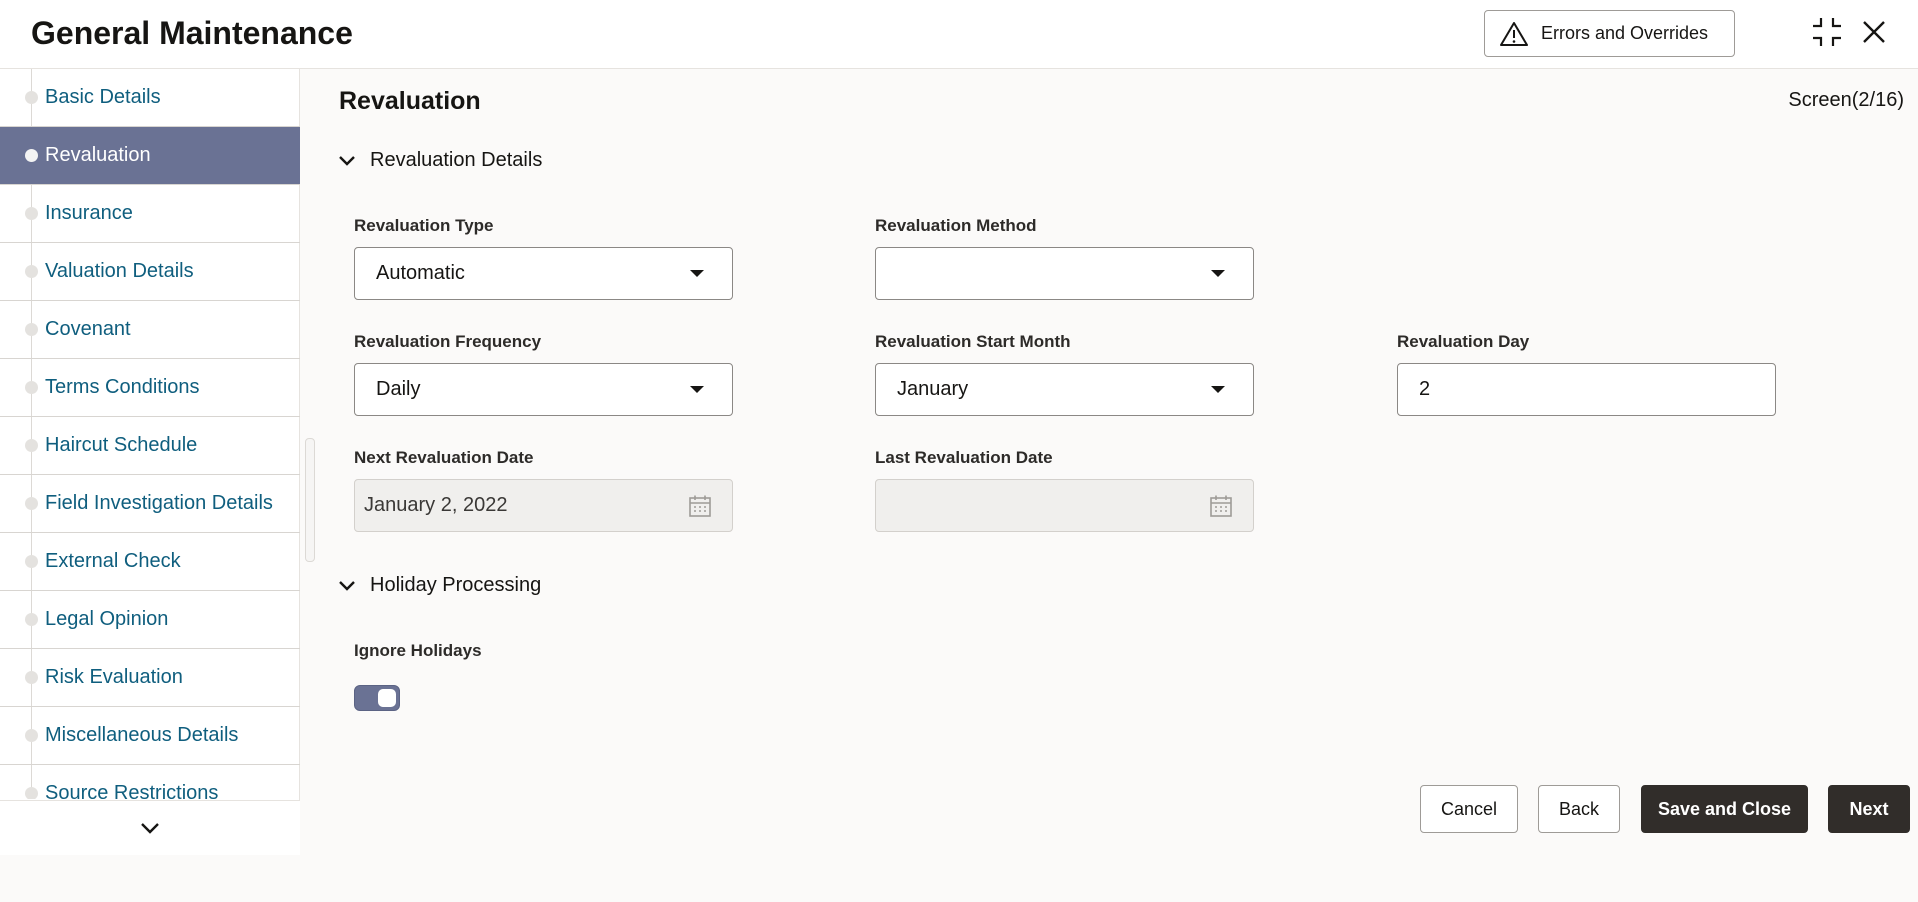 This screenshot has height=902, width=1918. I want to click on revaluation-start-month-select: January, so click(1064, 389).